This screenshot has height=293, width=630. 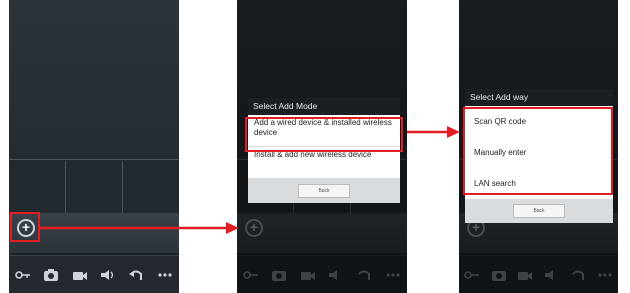 I want to click on video-grid, so click(x=94, y=187).